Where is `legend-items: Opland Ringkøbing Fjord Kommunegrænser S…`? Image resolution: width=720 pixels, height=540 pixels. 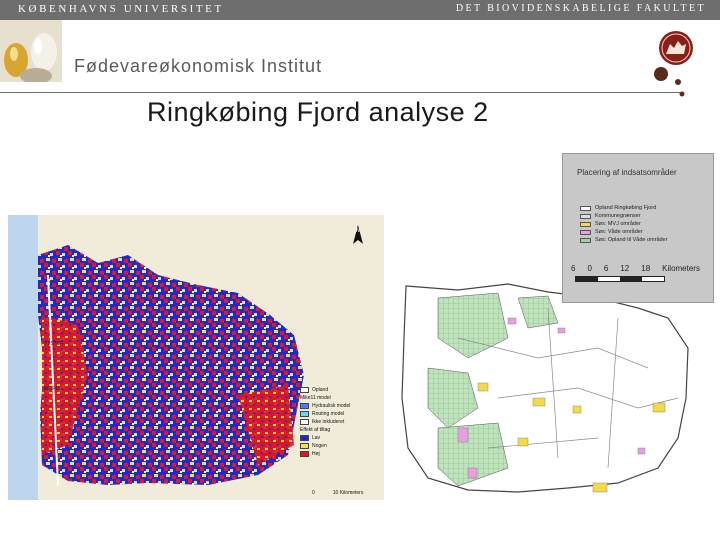 legend-items: Opland Ringkøbing Fjord Kommunegrænser S… is located at coordinates (623, 224).